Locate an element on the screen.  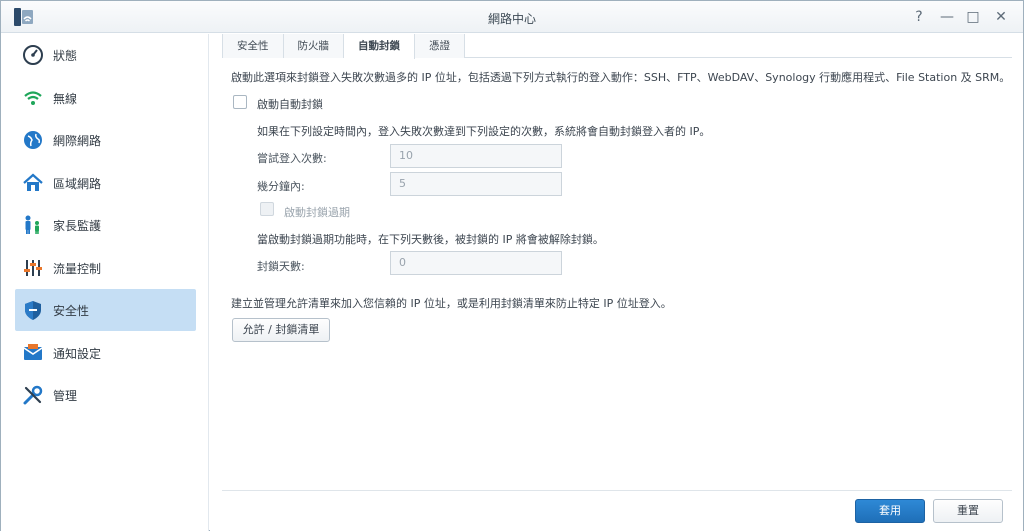
window-title: 網路中心 is located at coordinates (511, 19).